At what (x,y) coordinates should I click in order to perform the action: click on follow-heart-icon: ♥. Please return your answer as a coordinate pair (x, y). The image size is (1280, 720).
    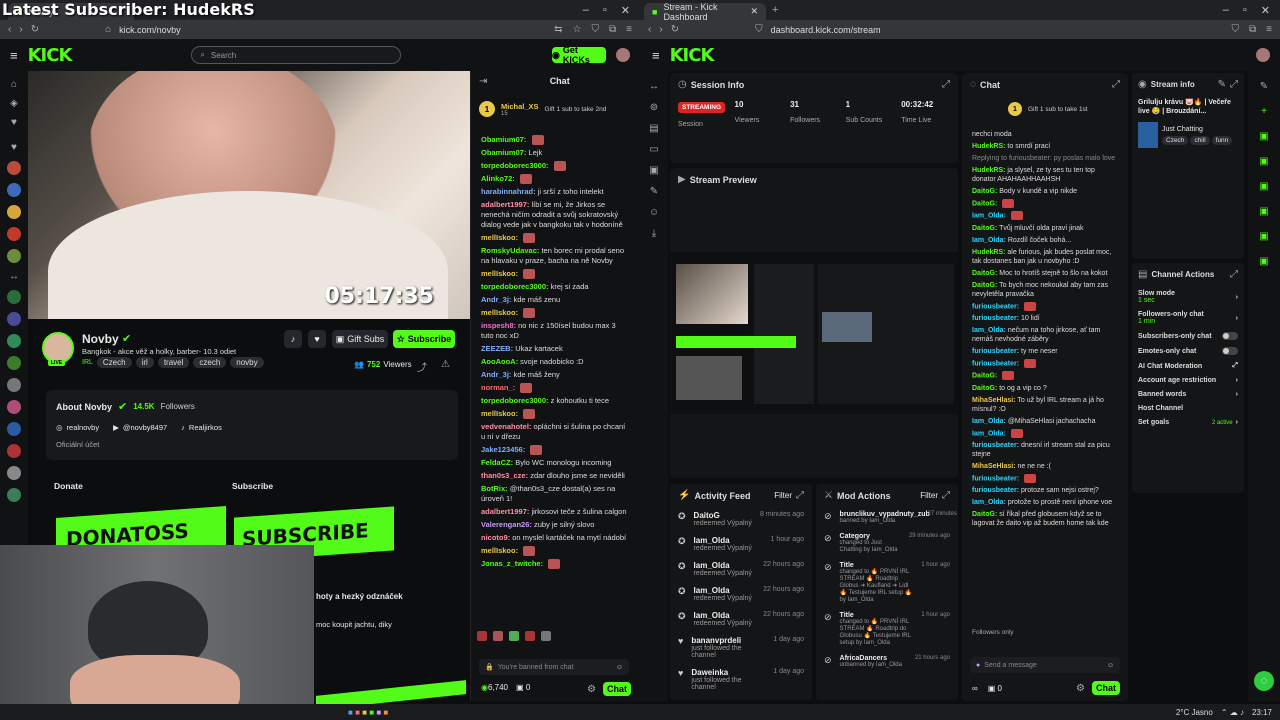
    Looking at the image, I should click on (317, 339).